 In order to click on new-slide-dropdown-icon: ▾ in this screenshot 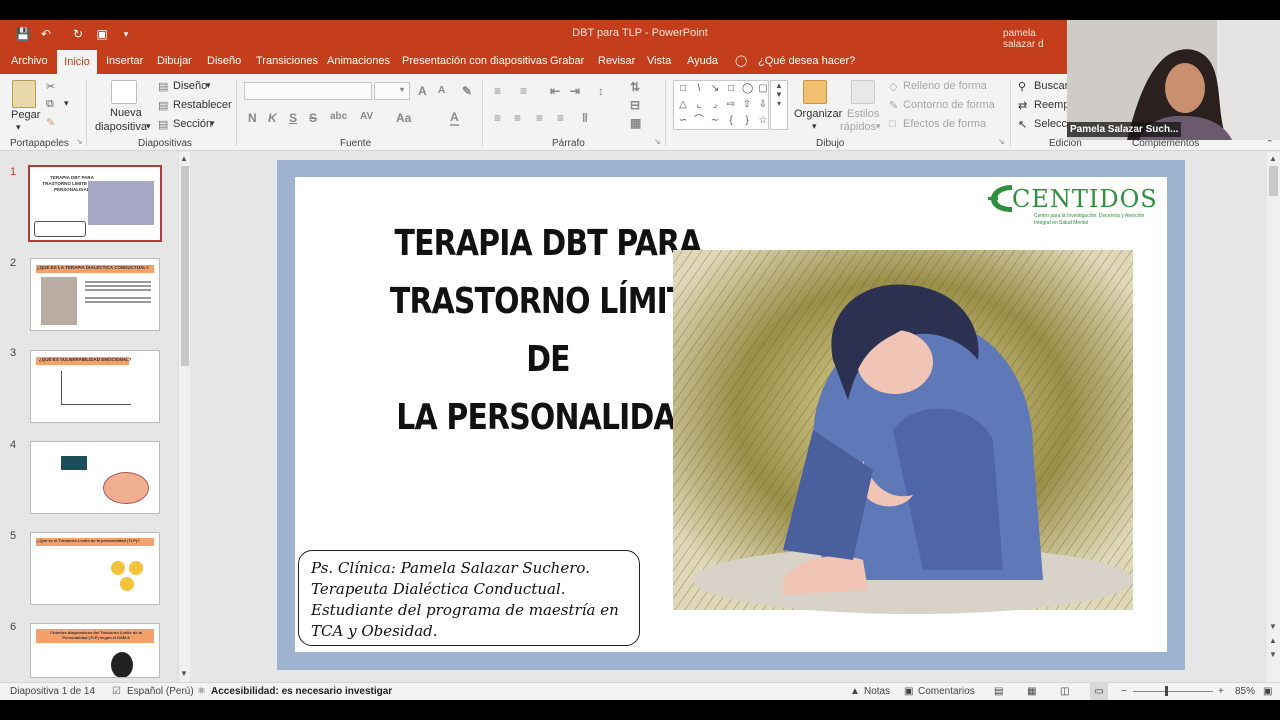, I will do `click(148, 126)`.